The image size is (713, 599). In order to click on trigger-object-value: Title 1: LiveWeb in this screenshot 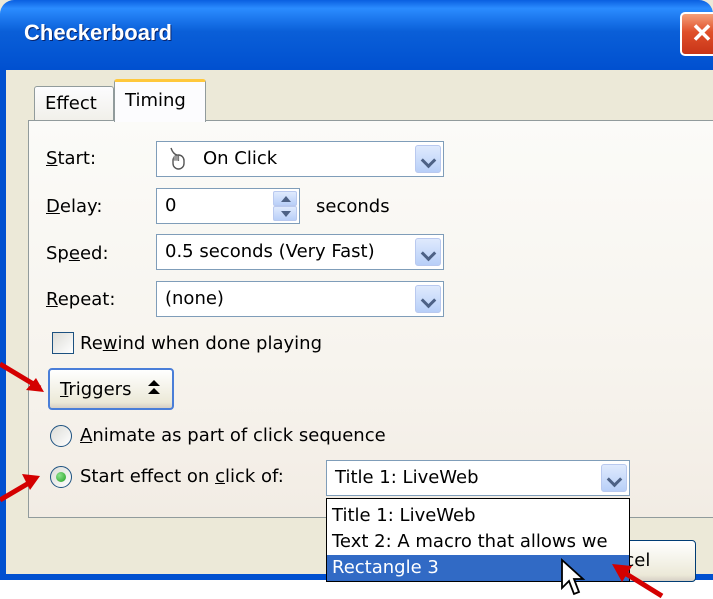, I will do `click(407, 477)`.